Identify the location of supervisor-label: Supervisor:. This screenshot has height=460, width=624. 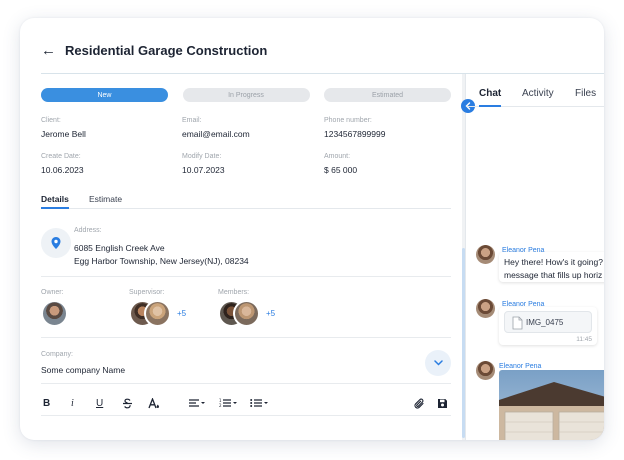
(147, 292).